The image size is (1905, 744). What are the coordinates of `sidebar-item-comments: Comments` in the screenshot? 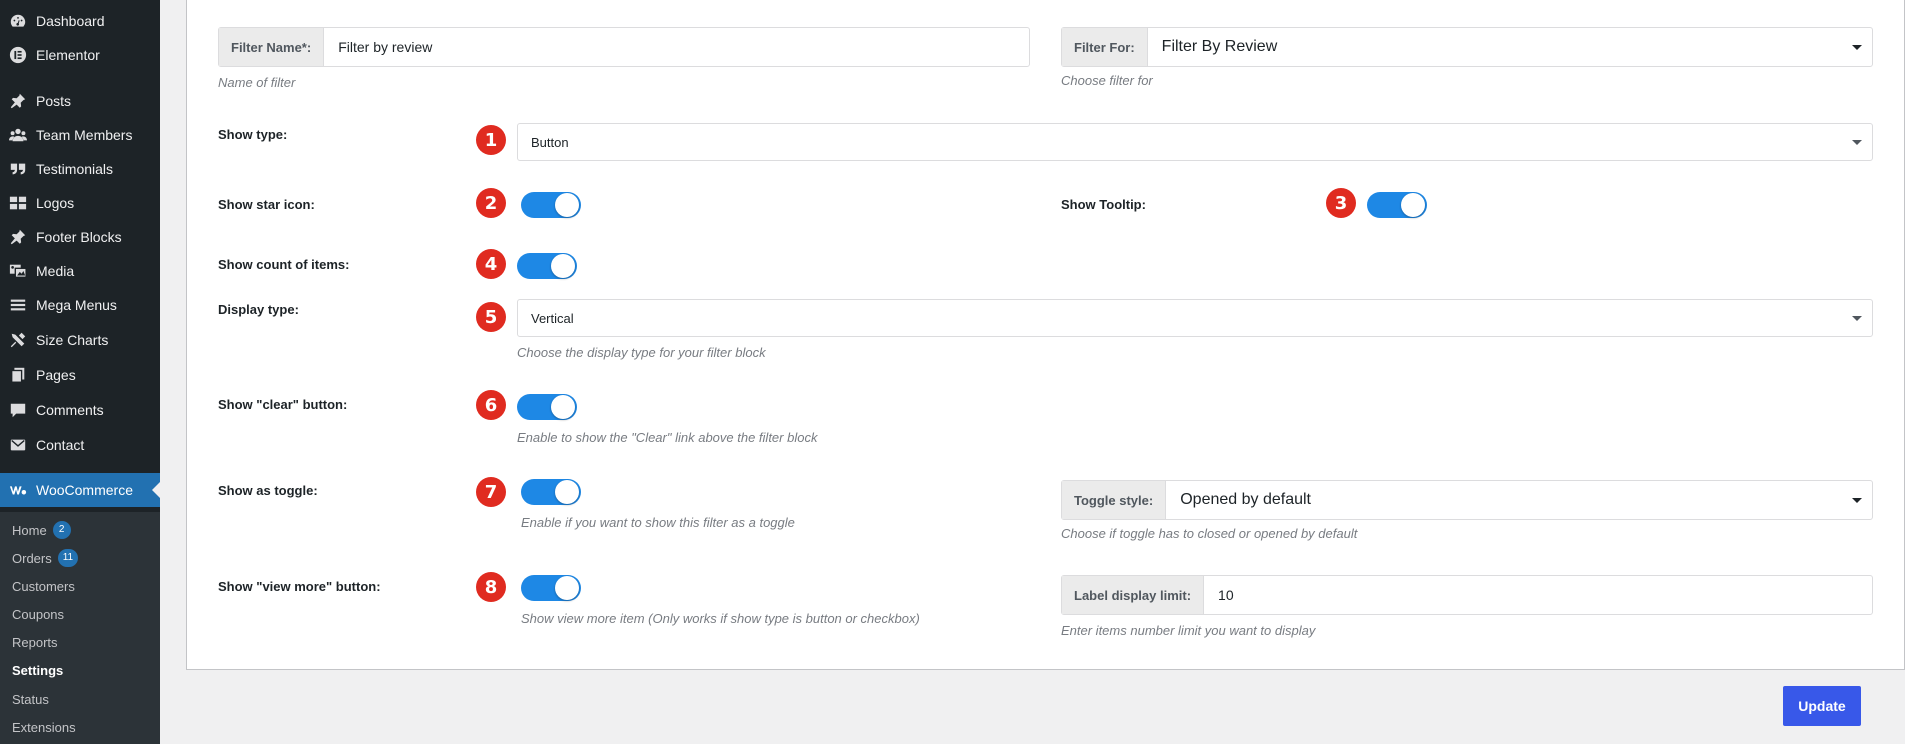 It's located at (80, 410).